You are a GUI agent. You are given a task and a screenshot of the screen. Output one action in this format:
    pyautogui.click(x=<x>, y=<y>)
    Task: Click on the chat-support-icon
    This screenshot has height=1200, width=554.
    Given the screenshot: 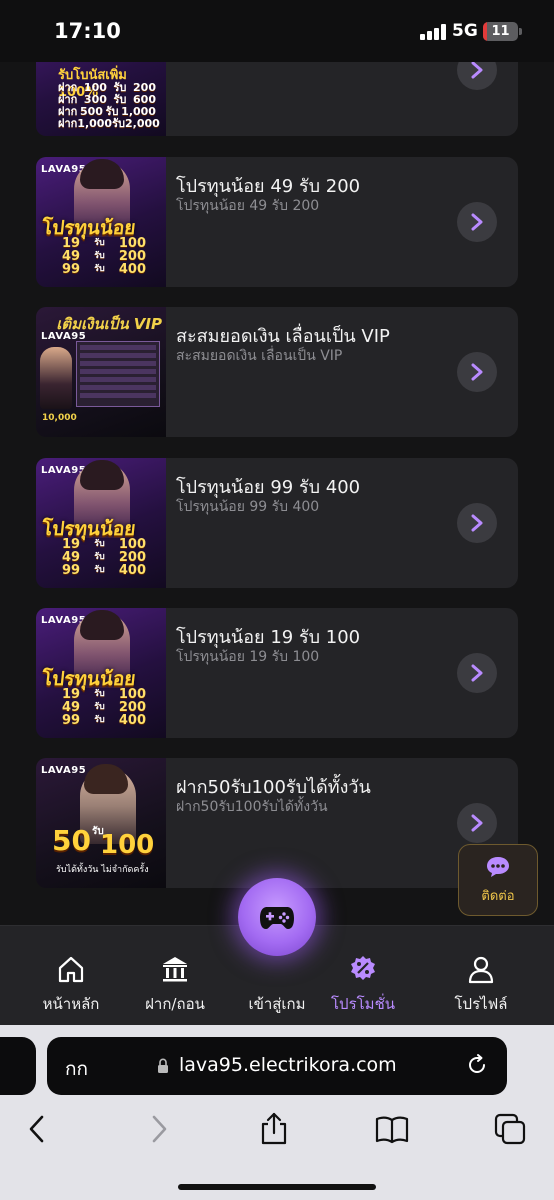 What is the action you would take?
    pyautogui.click(x=498, y=866)
    